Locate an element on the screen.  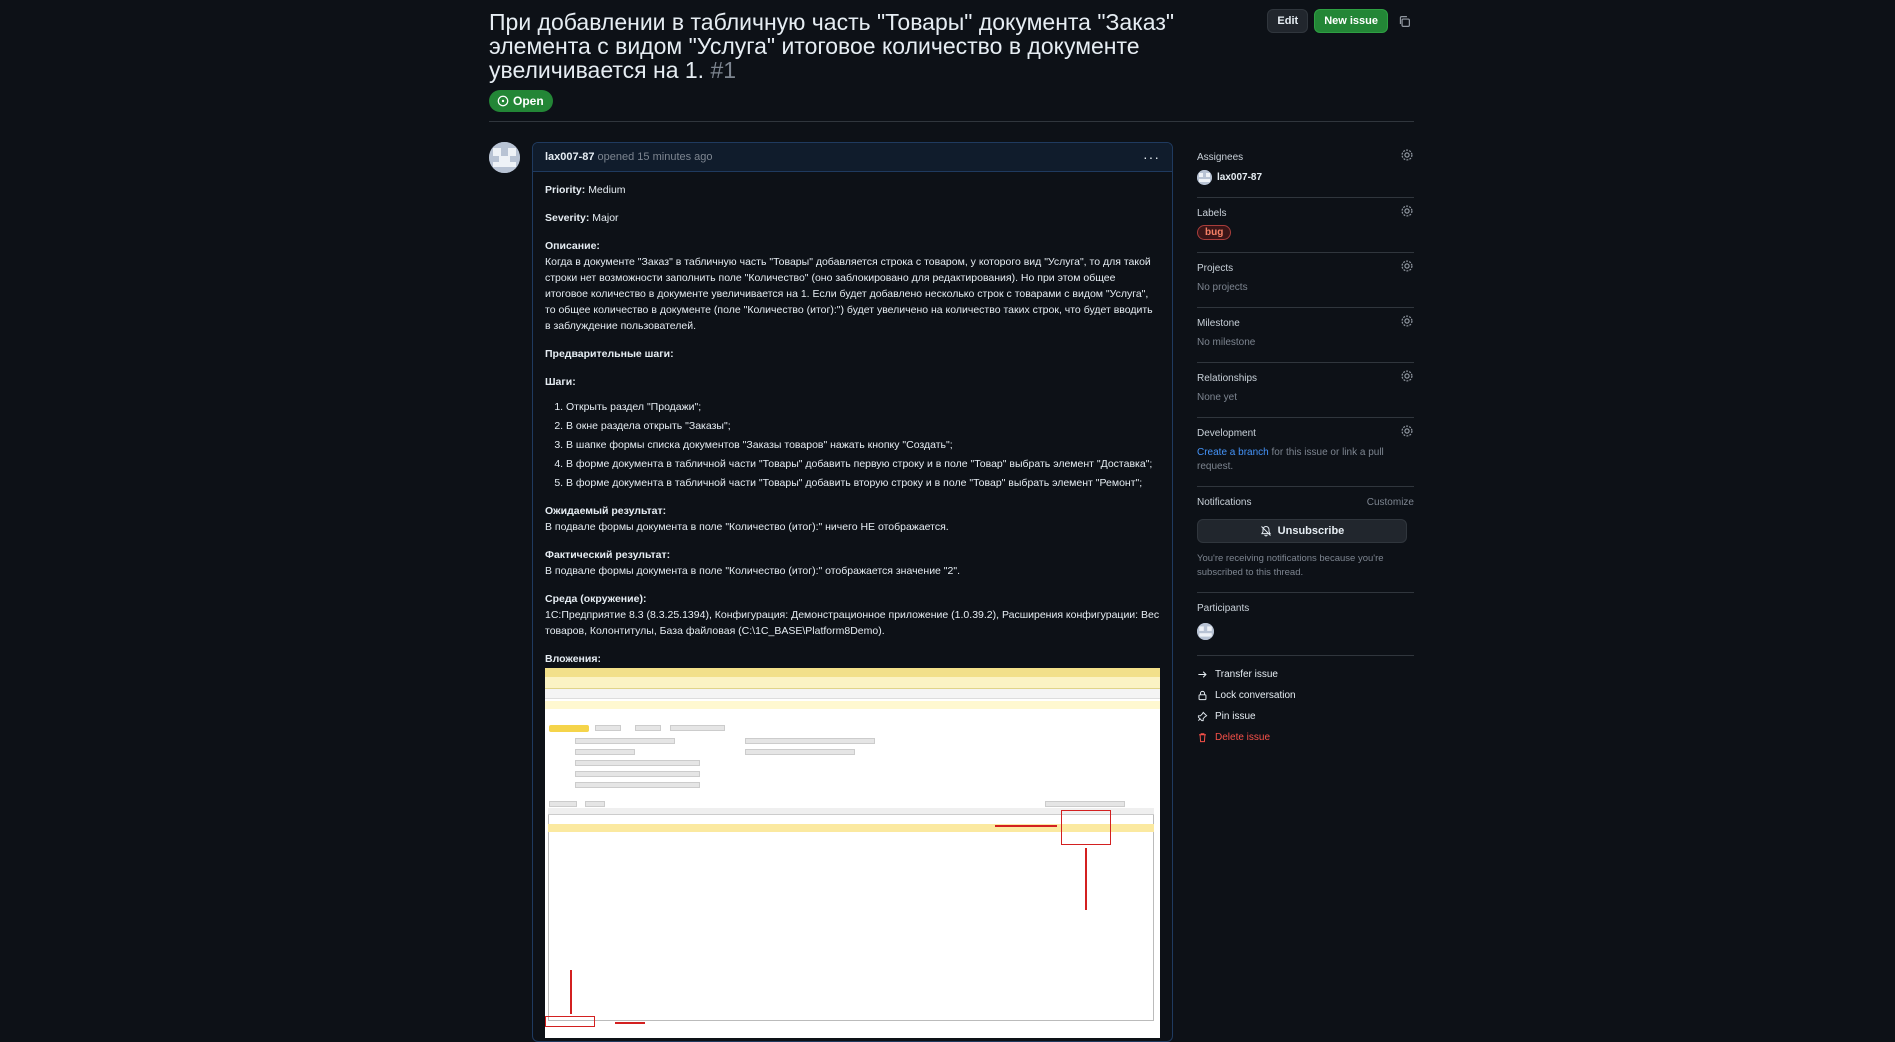
participant-avatar is located at coordinates (1205, 631).